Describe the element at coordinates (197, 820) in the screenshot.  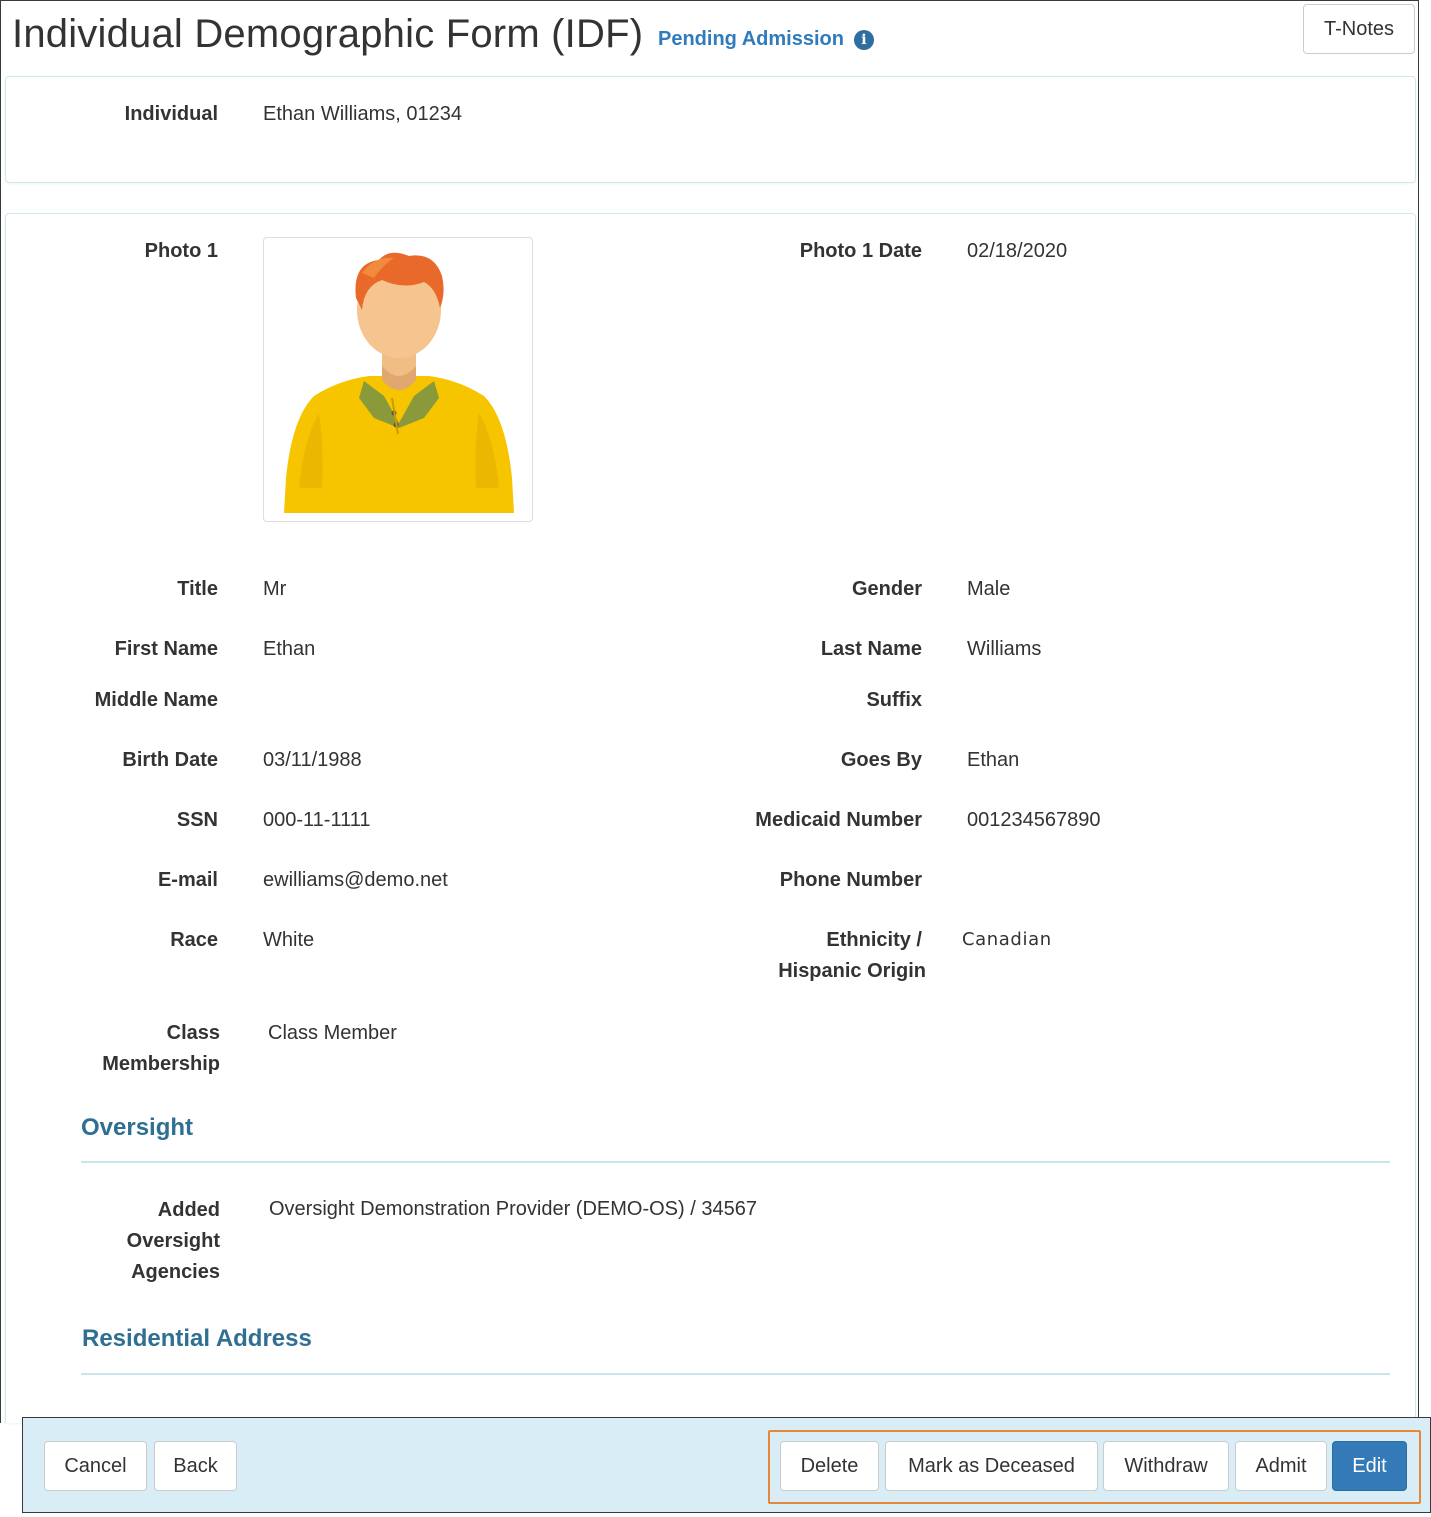
I see `ssn-label: SSN` at that location.